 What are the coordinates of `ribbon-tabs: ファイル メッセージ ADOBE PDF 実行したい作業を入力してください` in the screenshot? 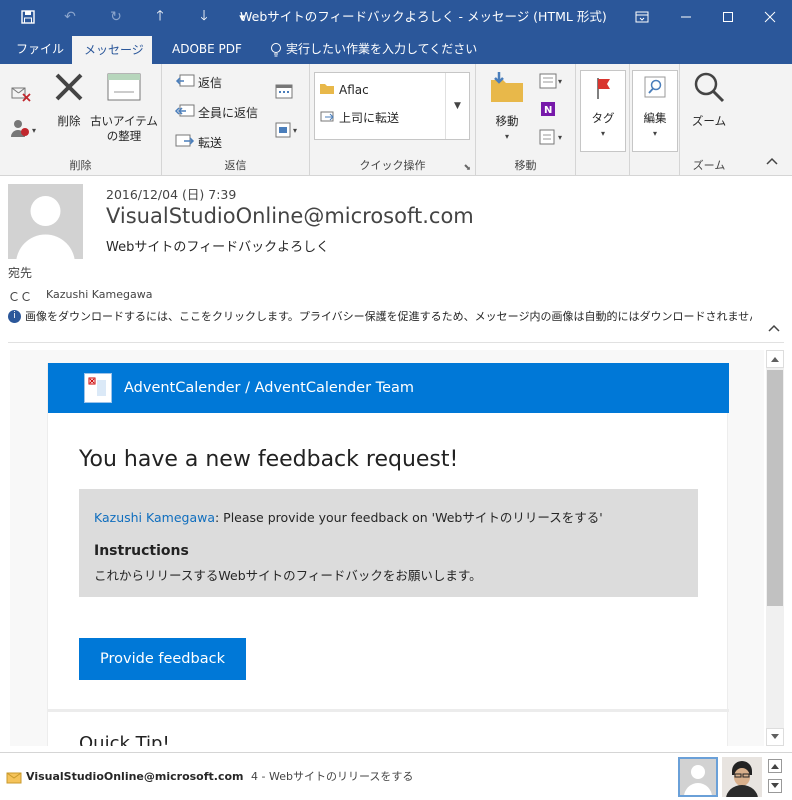 It's located at (396, 49).